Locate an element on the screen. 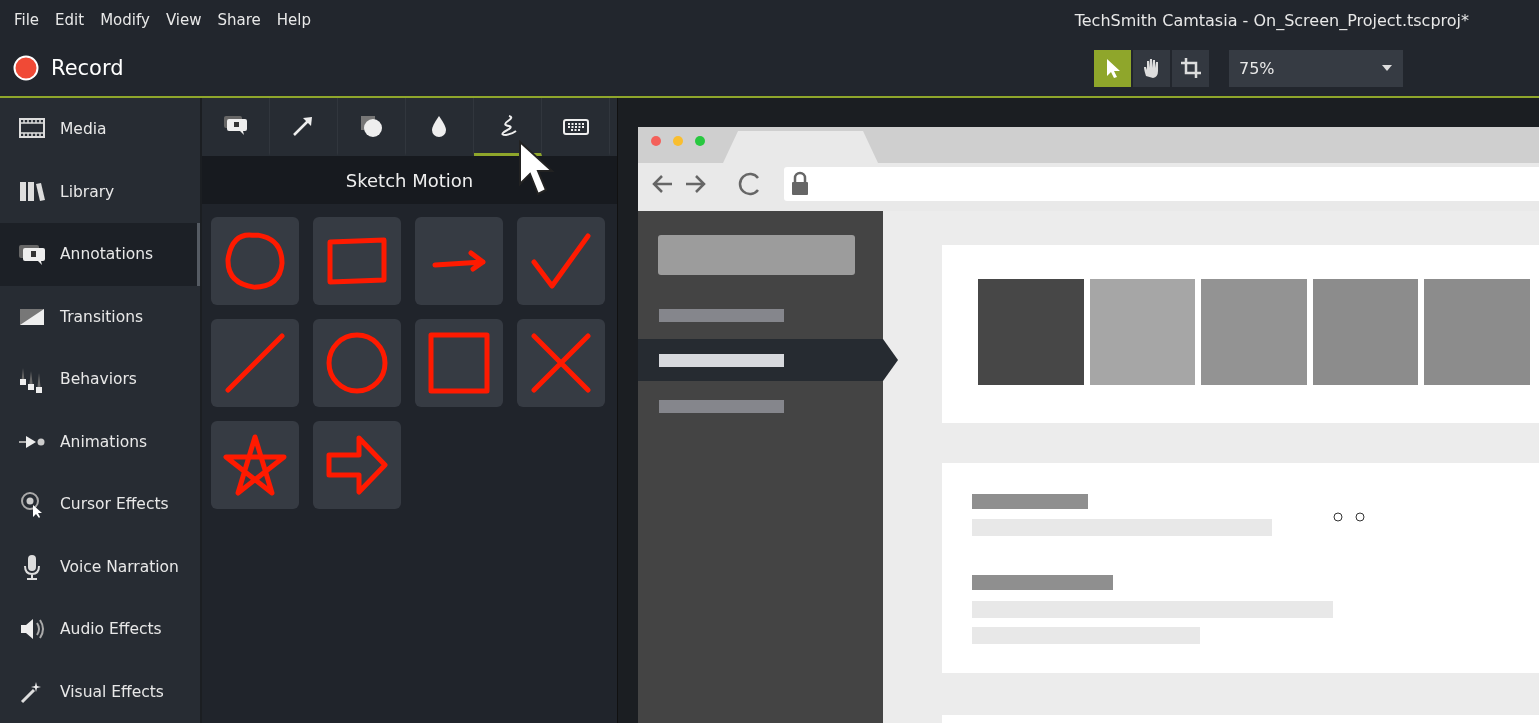 The image size is (1539, 723). window-title: TechSmith Camtasia - On_Screen_Project.tscproj* is located at coordinates (1272, 20).